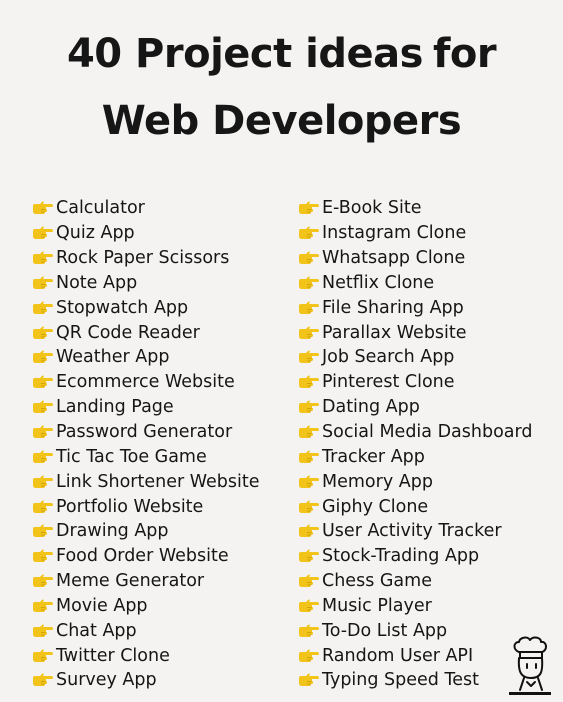 The image size is (563, 702). Describe the element at coordinates (146, 233) in the screenshot. I see `list-item: Quiz App` at that location.